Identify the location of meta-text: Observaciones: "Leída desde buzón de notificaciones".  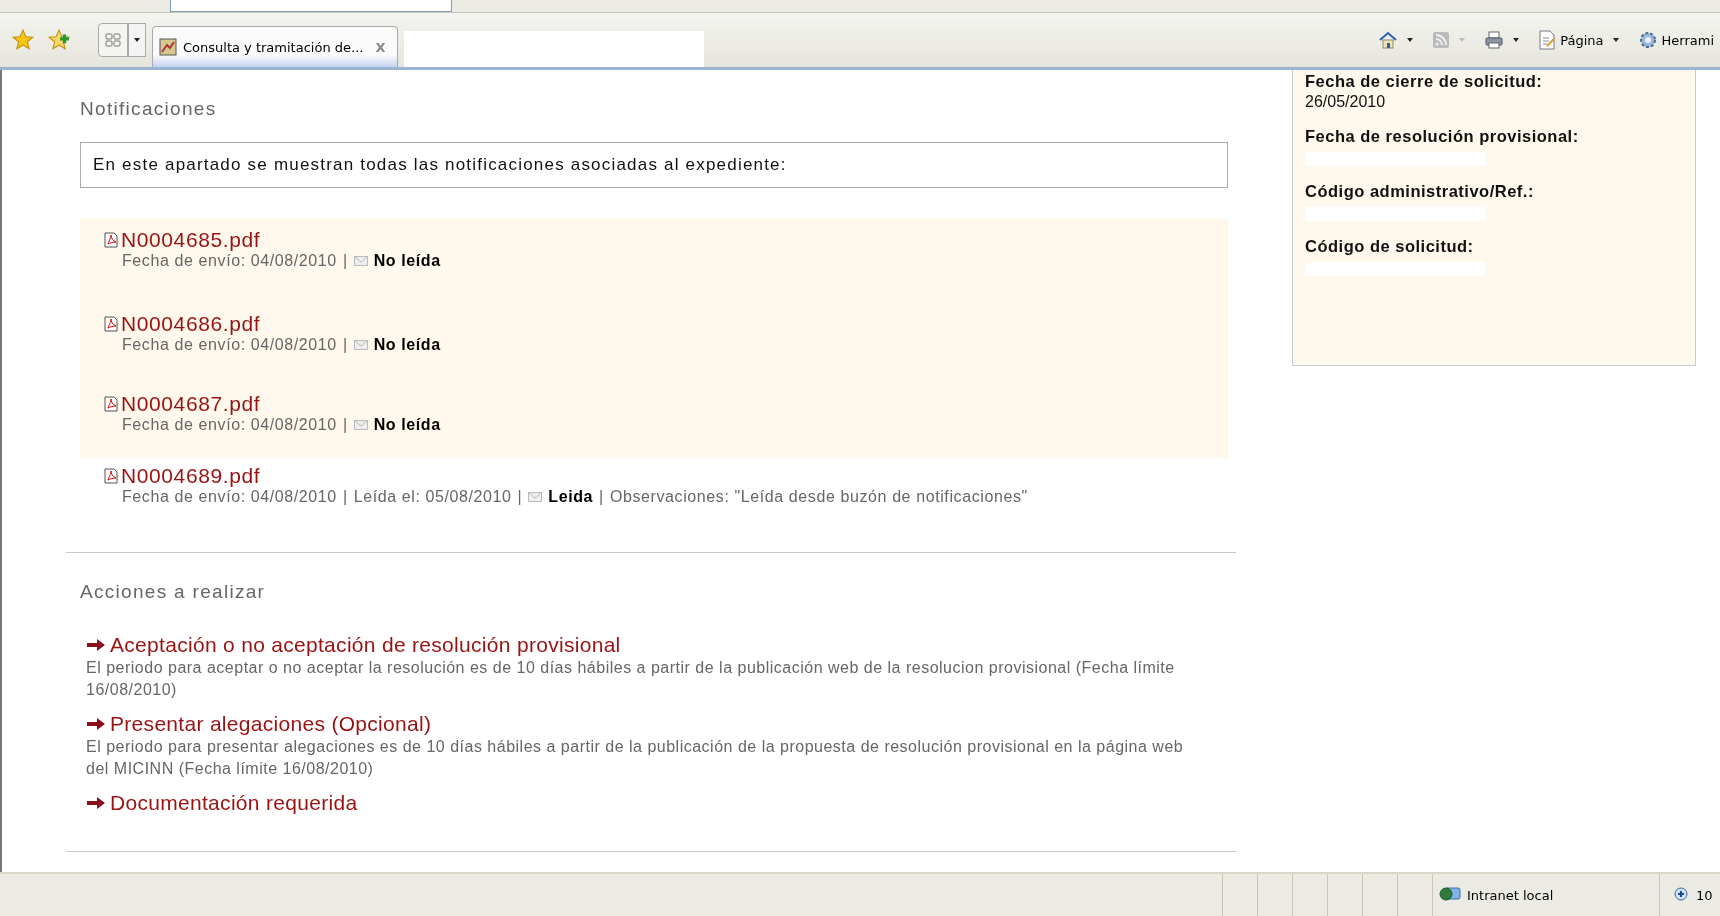
(818, 497).